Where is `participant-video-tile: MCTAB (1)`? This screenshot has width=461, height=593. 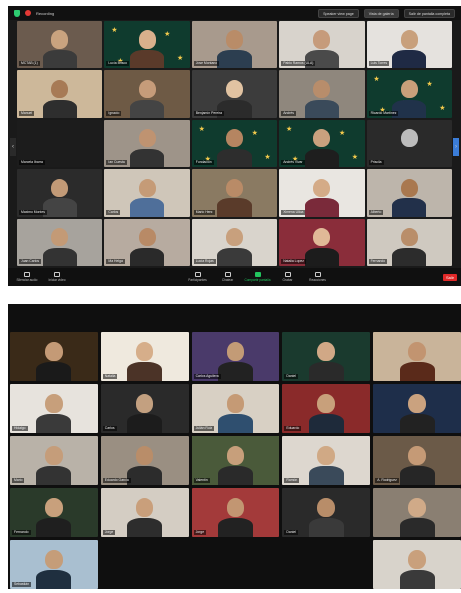 participant-video-tile: MCTAB (1) is located at coordinates (60, 45).